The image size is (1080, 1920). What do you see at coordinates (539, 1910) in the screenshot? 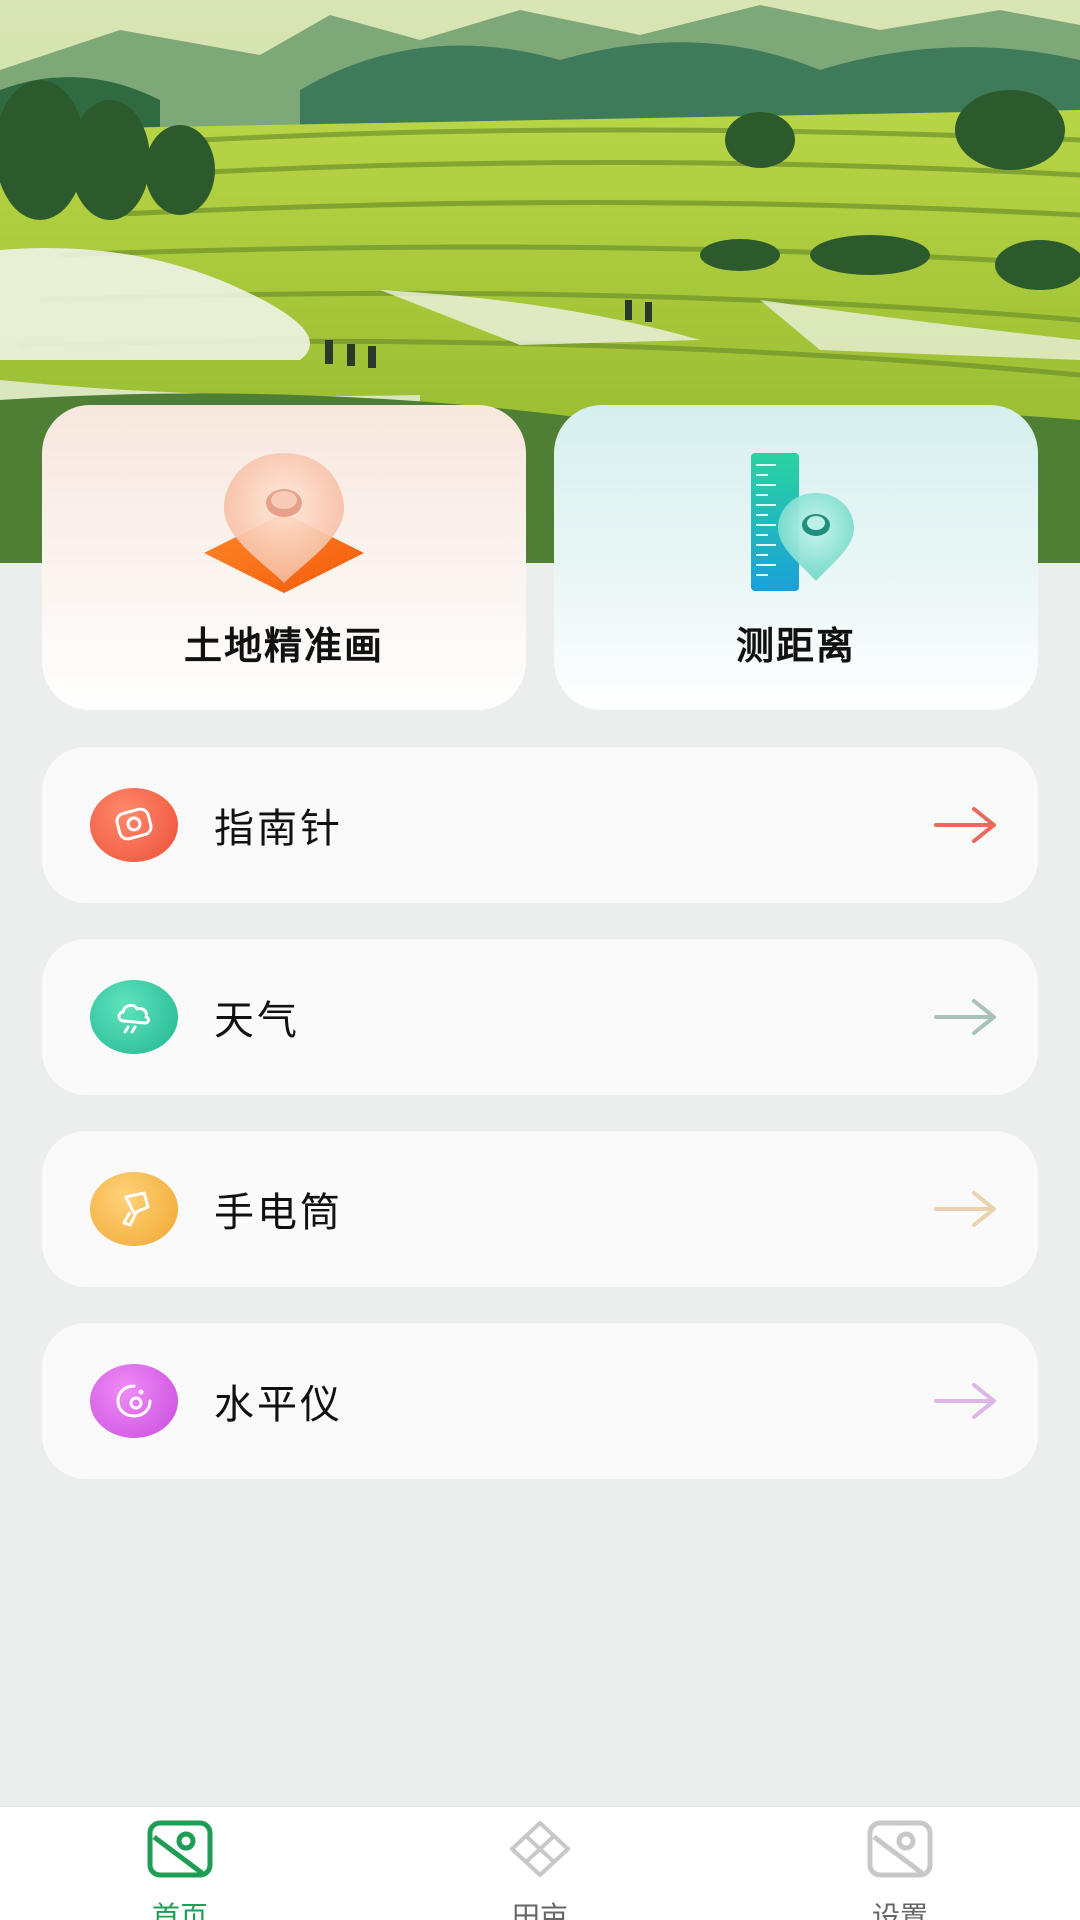
I see `nav-label-field: 田亩` at bounding box center [539, 1910].